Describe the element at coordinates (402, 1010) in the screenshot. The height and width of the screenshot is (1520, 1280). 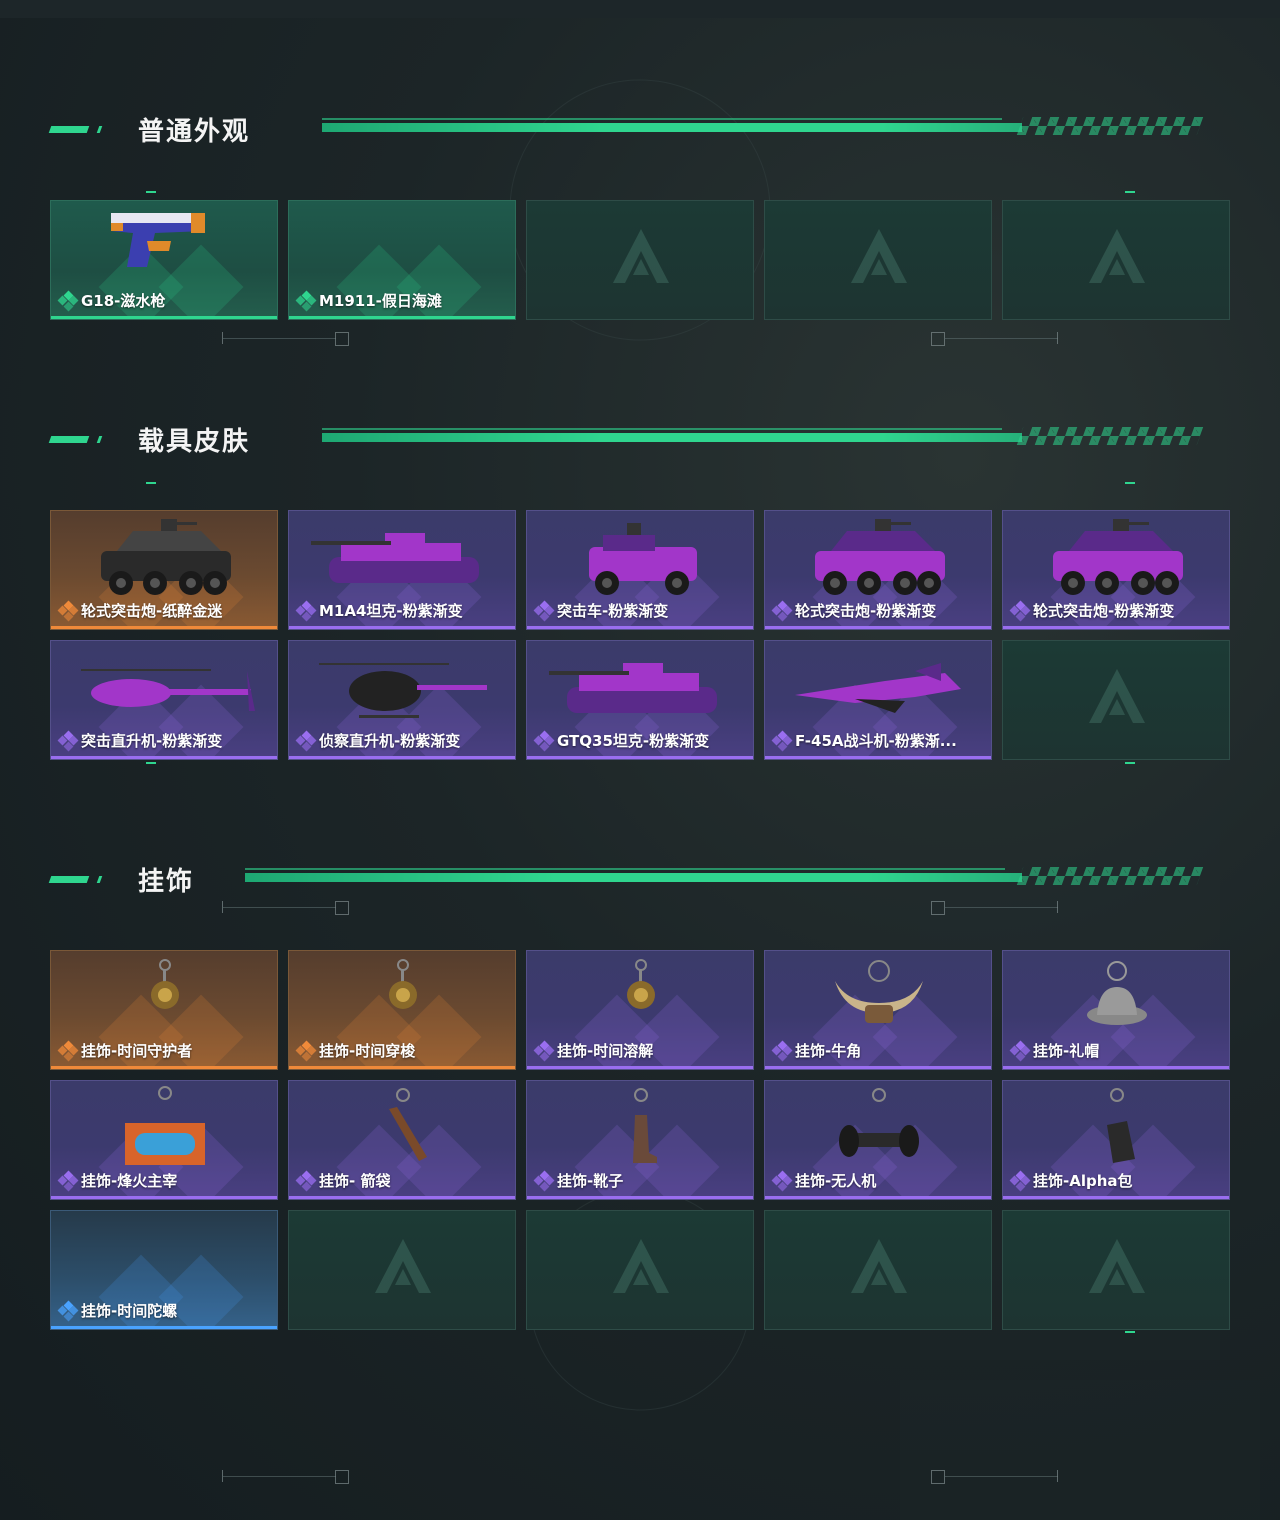
I see `item-card: 挂饰-时间穿梭` at that location.